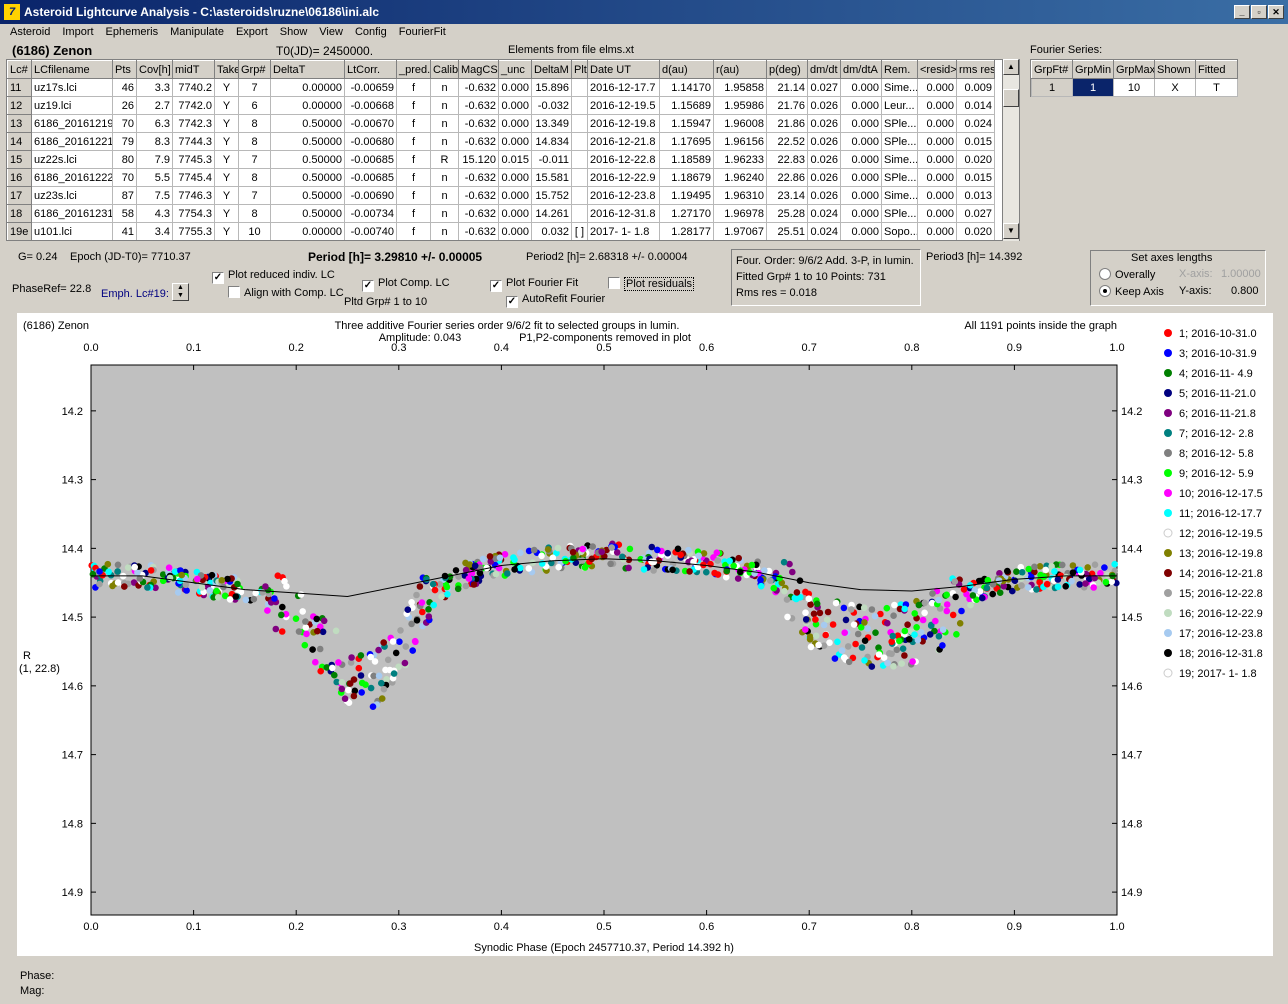 The height and width of the screenshot is (1004, 1288). What do you see at coordinates (72, 123) in the screenshot?
I see `table-cell: 6186_20161219` at bounding box center [72, 123].